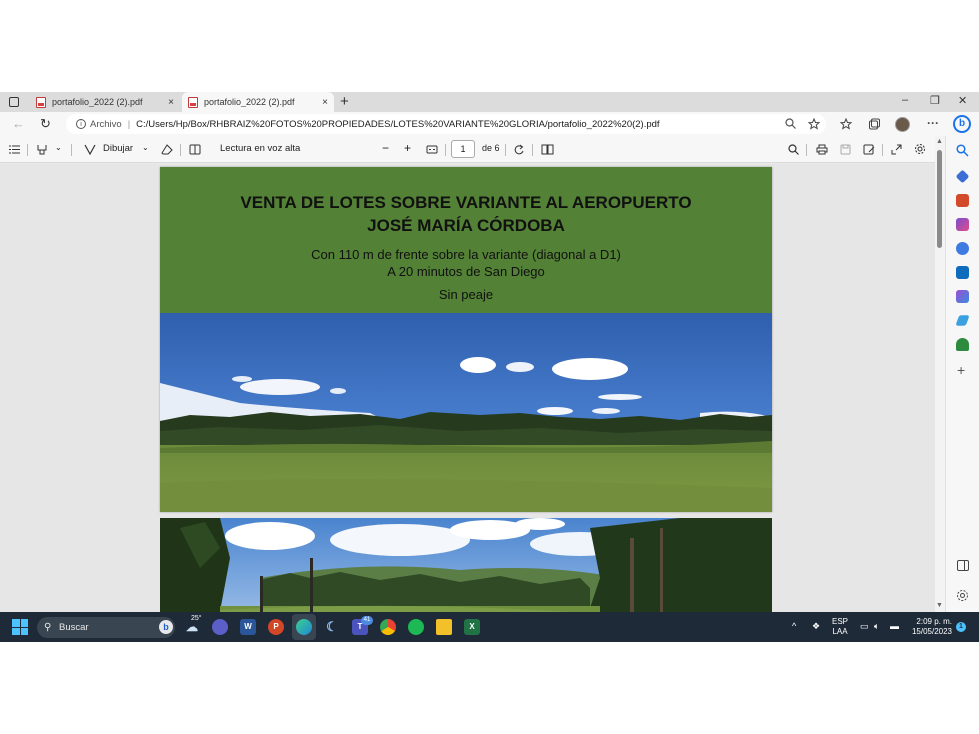  What do you see at coordinates (939, 199) in the screenshot?
I see `scrollbar-thumb` at bounding box center [939, 199].